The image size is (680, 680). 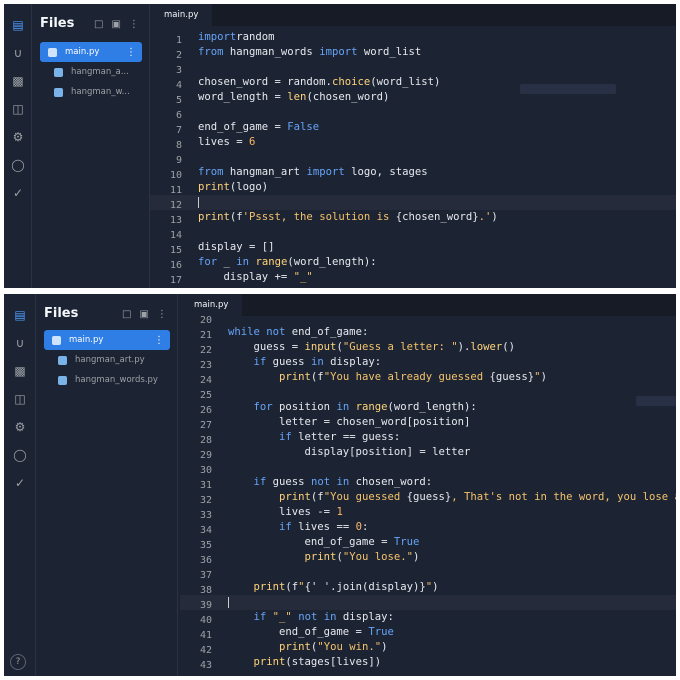 What do you see at coordinates (413, 143) in the screenshot?
I see `code-line: 8 lives = 6` at bounding box center [413, 143].